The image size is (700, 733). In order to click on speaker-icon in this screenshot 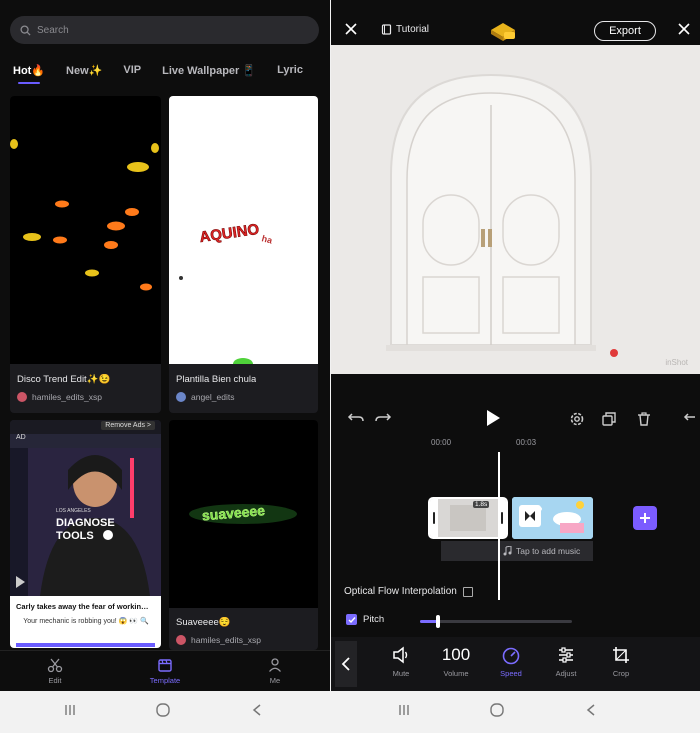, I will do `click(400, 655)`.